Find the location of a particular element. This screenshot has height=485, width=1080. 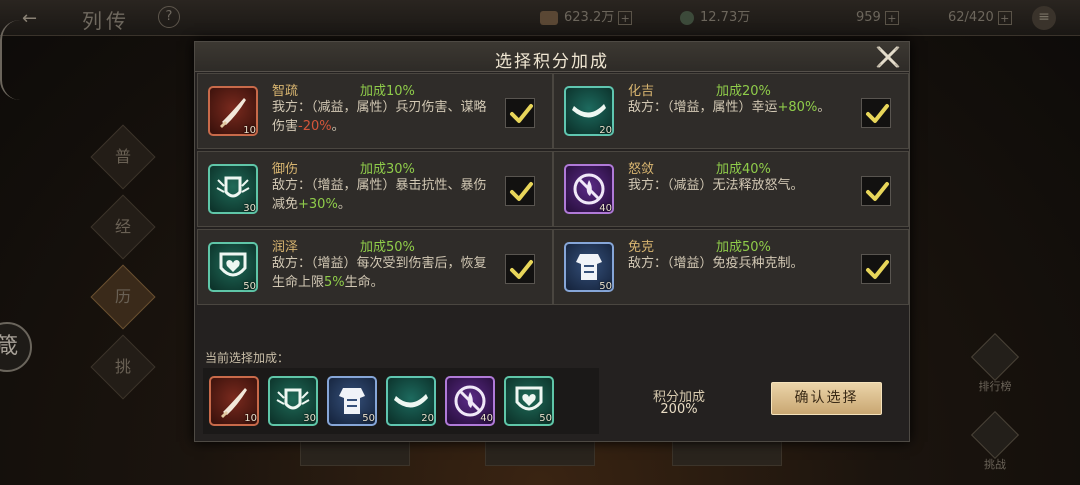

resource-jade: 959 + is located at coordinates (877, 18).